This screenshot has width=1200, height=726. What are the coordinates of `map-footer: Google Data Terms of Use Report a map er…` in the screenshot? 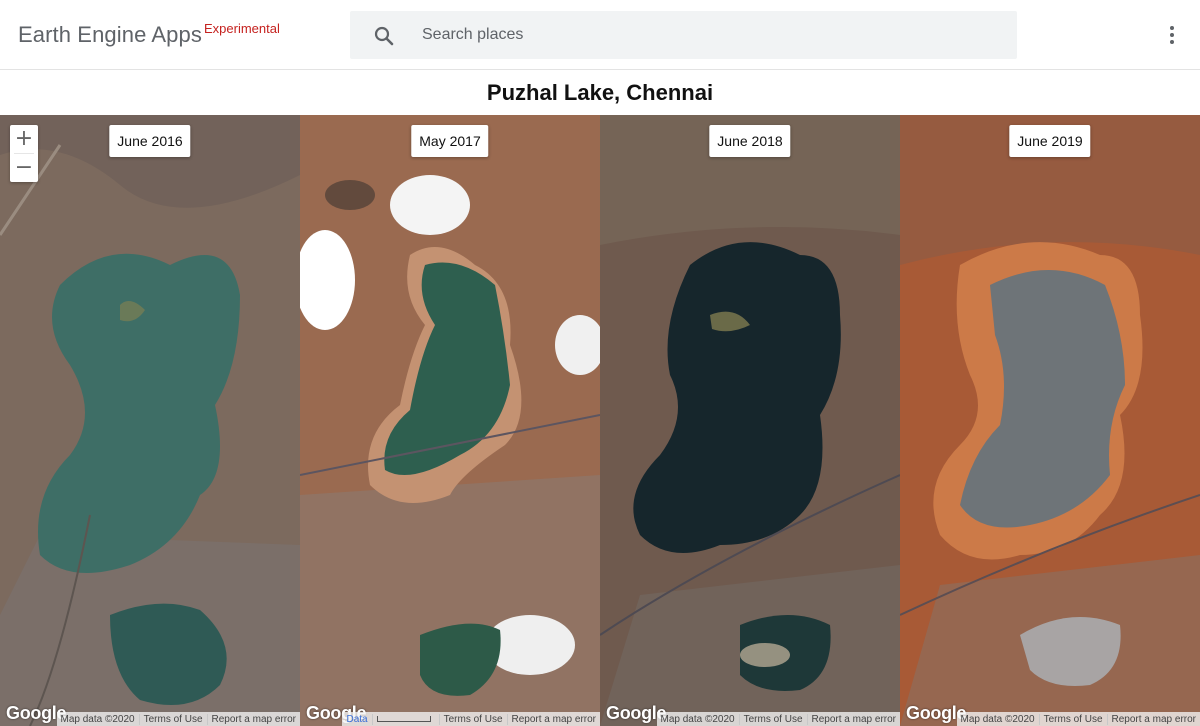 It's located at (450, 714).